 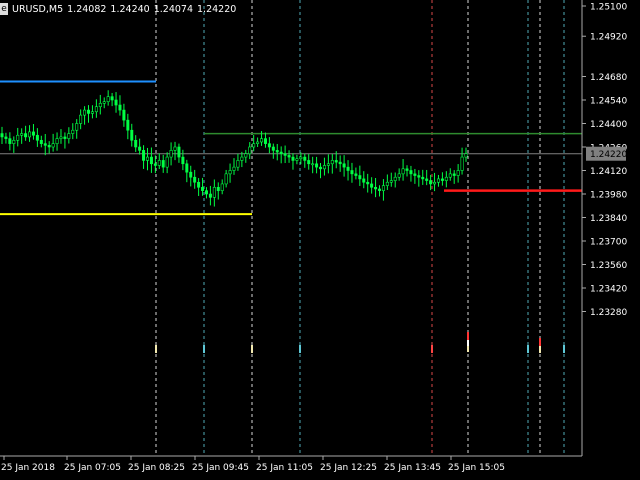 What do you see at coordinates (476, 468) in the screenshot?
I see `x-tick-label: 25 Jan 15:05` at bounding box center [476, 468].